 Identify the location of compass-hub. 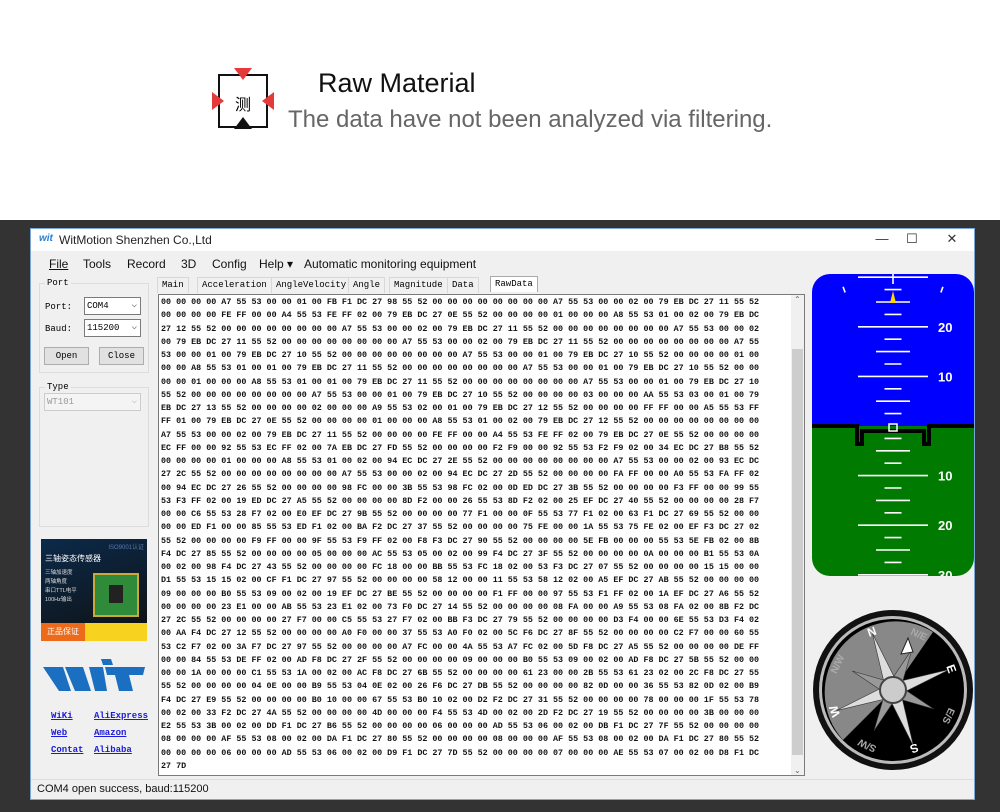
(893, 690).